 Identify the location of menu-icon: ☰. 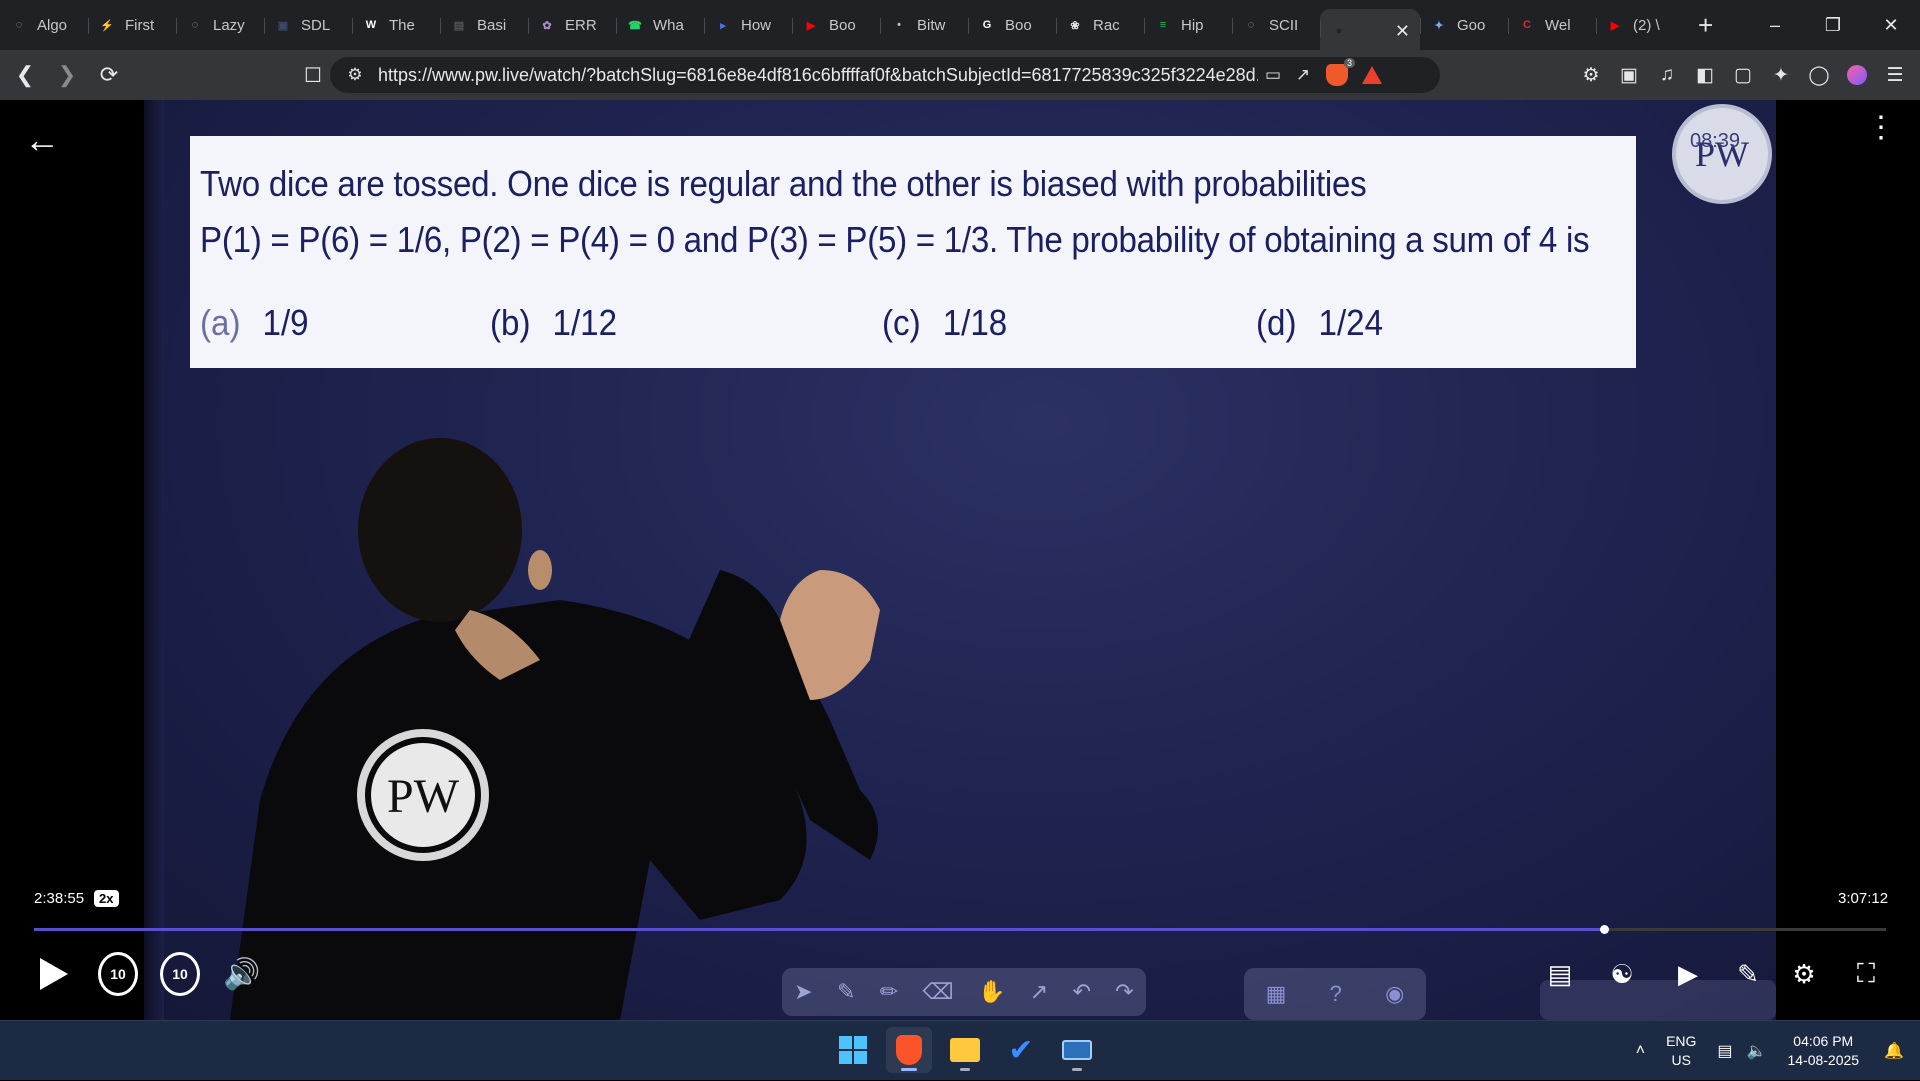
(1895, 75).